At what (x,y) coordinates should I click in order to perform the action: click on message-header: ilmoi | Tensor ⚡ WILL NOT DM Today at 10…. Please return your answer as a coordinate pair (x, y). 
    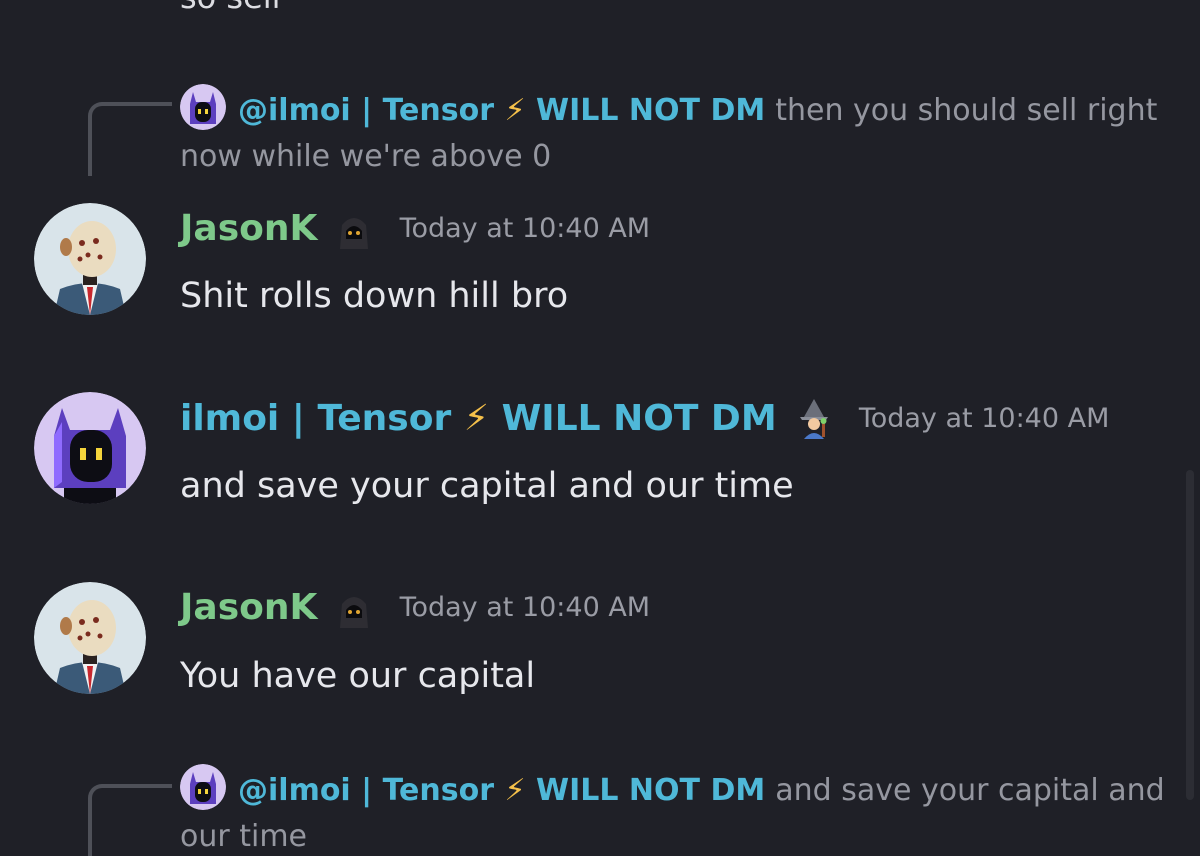
    Looking at the image, I should click on (644, 418).